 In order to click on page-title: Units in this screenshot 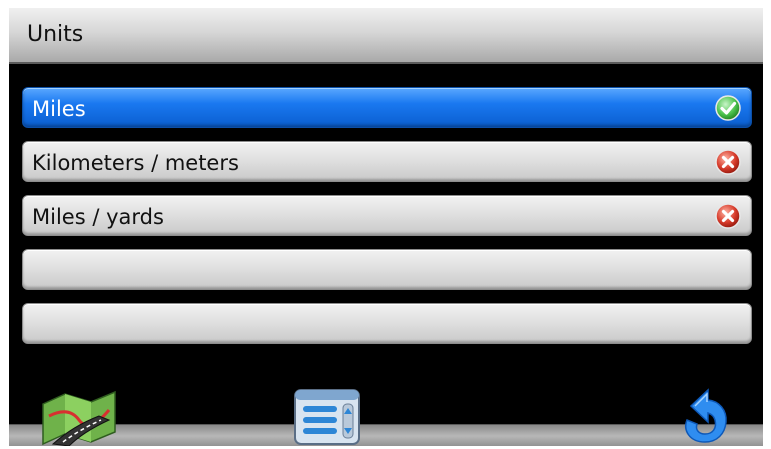, I will do `click(55, 34)`.